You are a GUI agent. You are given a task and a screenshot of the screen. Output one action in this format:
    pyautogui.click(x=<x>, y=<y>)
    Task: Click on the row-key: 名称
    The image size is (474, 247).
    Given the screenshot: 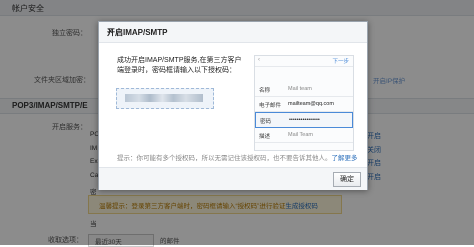 What is the action you would take?
    pyautogui.click(x=265, y=91)
    